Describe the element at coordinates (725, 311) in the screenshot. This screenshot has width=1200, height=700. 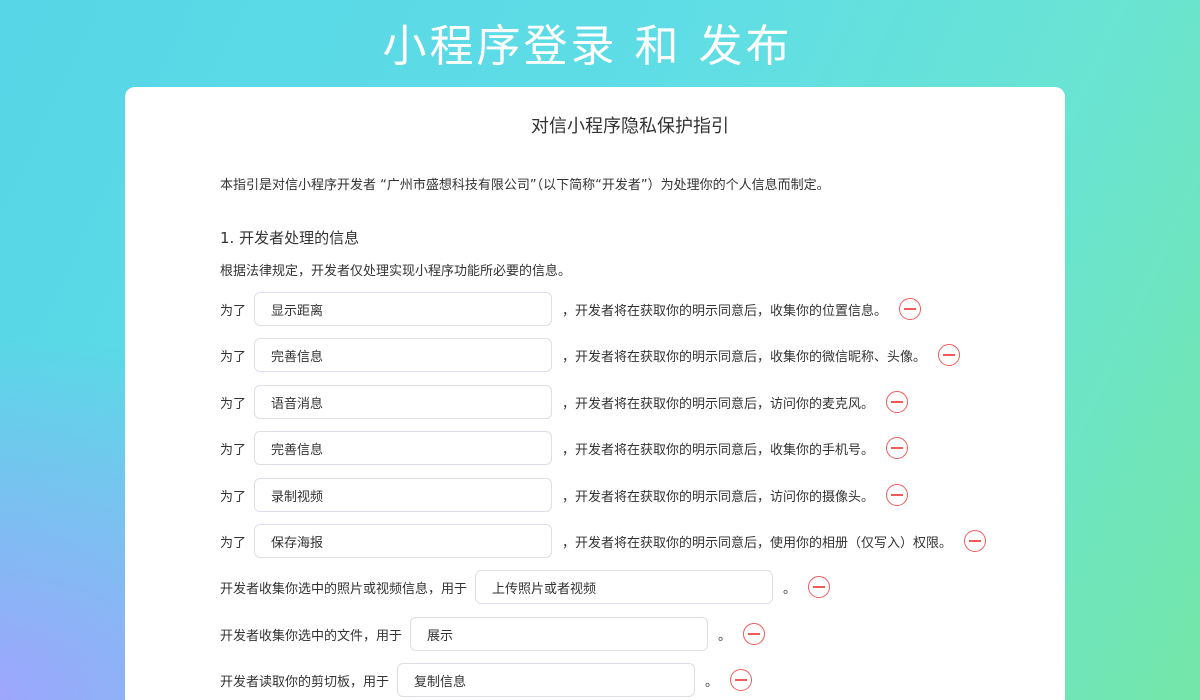
I see `row-suffix: ，开发者将在获取你的明示同意后，收集你的位置信息。` at that location.